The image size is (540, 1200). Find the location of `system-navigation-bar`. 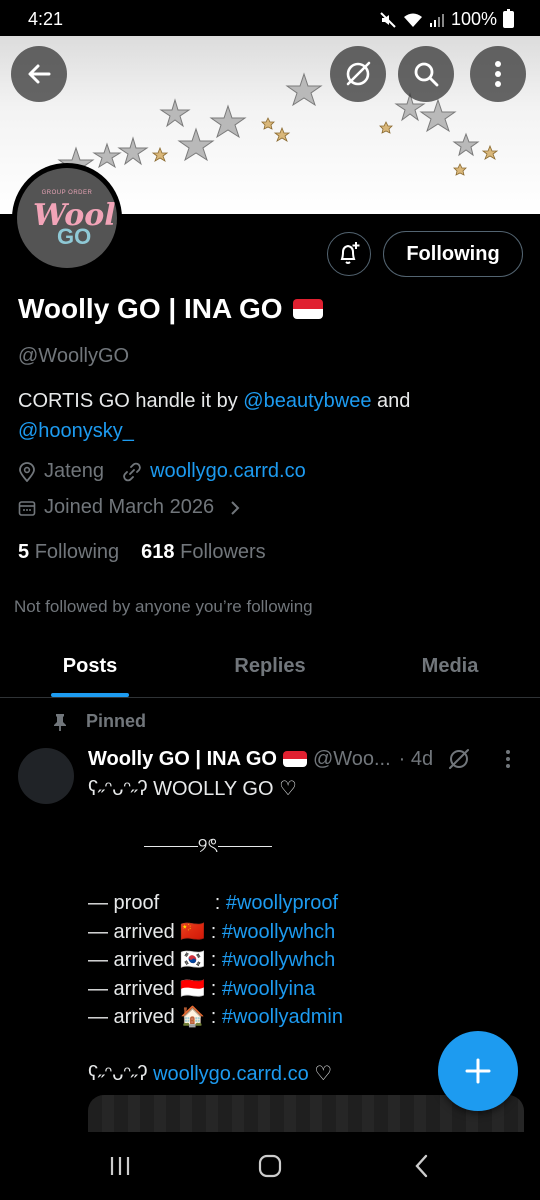

system-navigation-bar is located at coordinates (270, 1166).